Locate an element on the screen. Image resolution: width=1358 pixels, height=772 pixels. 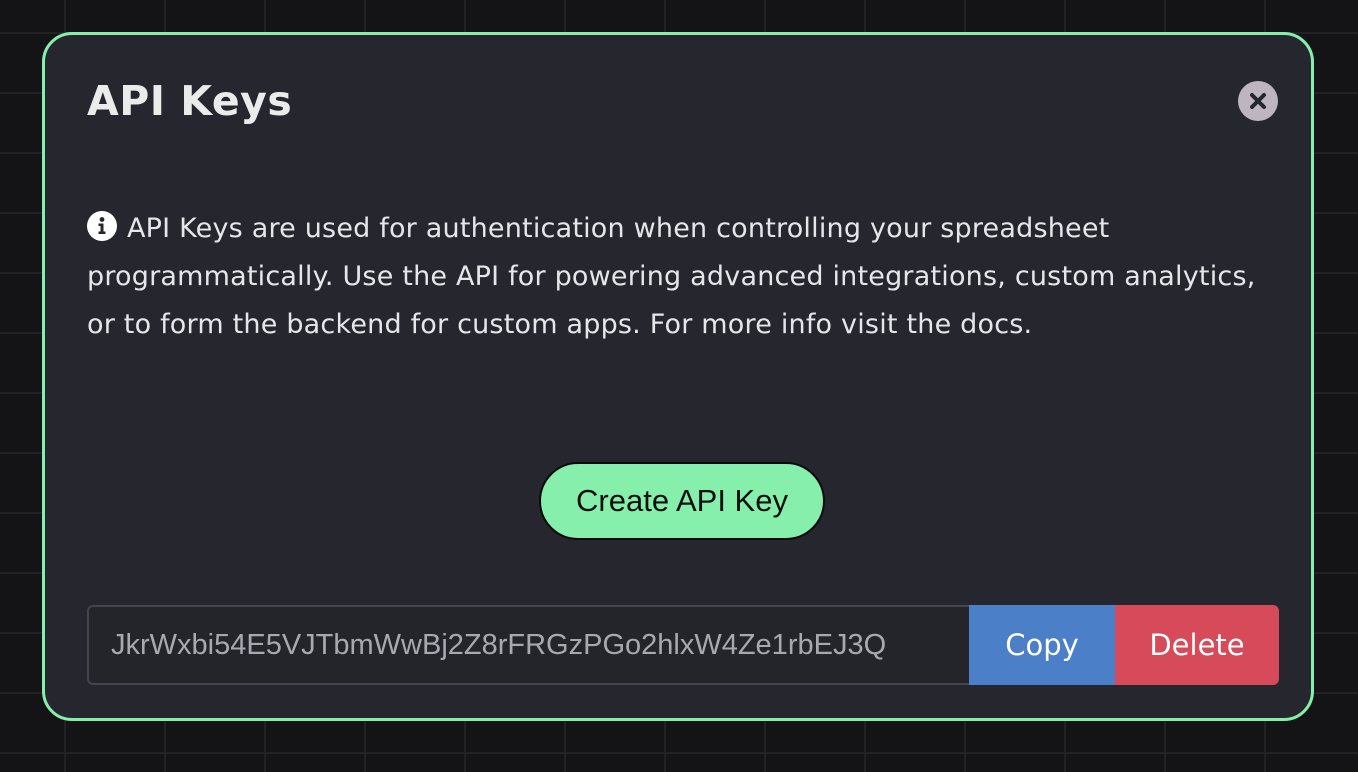
delete-button: Delete is located at coordinates (1197, 645).